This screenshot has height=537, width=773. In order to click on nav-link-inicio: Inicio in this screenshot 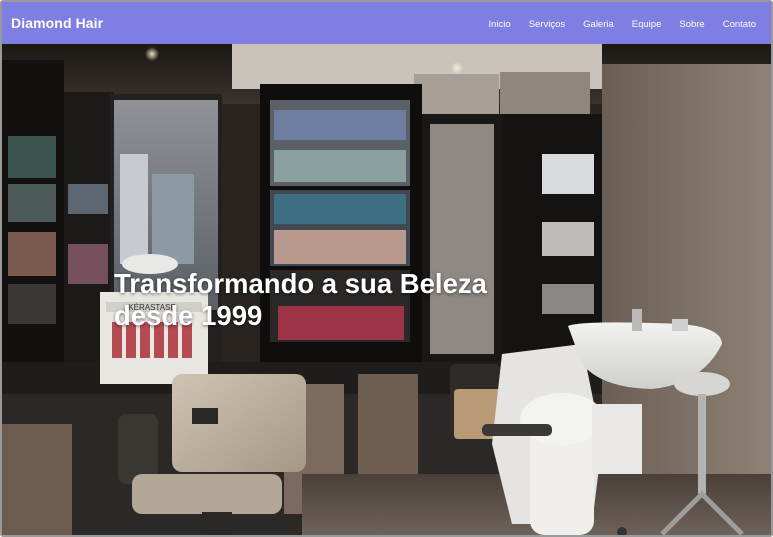, I will do `click(500, 24)`.